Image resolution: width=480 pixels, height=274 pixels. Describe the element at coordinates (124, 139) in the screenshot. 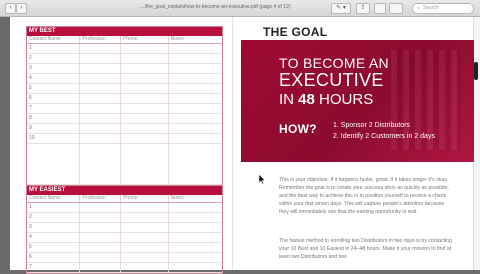

I see `table-row: 10` at that location.